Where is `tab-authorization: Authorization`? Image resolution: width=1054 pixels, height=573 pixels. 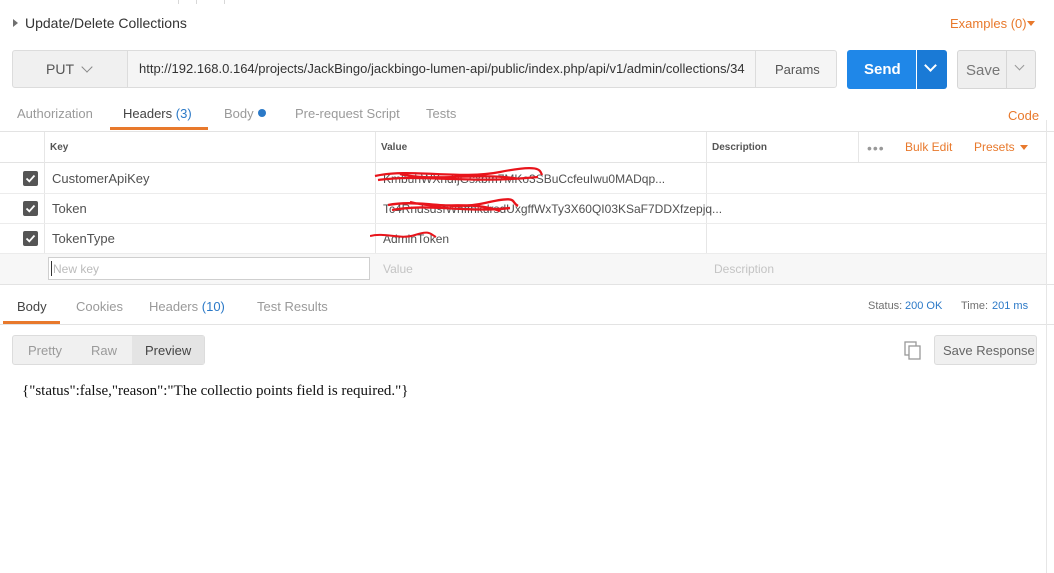
tab-authorization: Authorization is located at coordinates (55, 113).